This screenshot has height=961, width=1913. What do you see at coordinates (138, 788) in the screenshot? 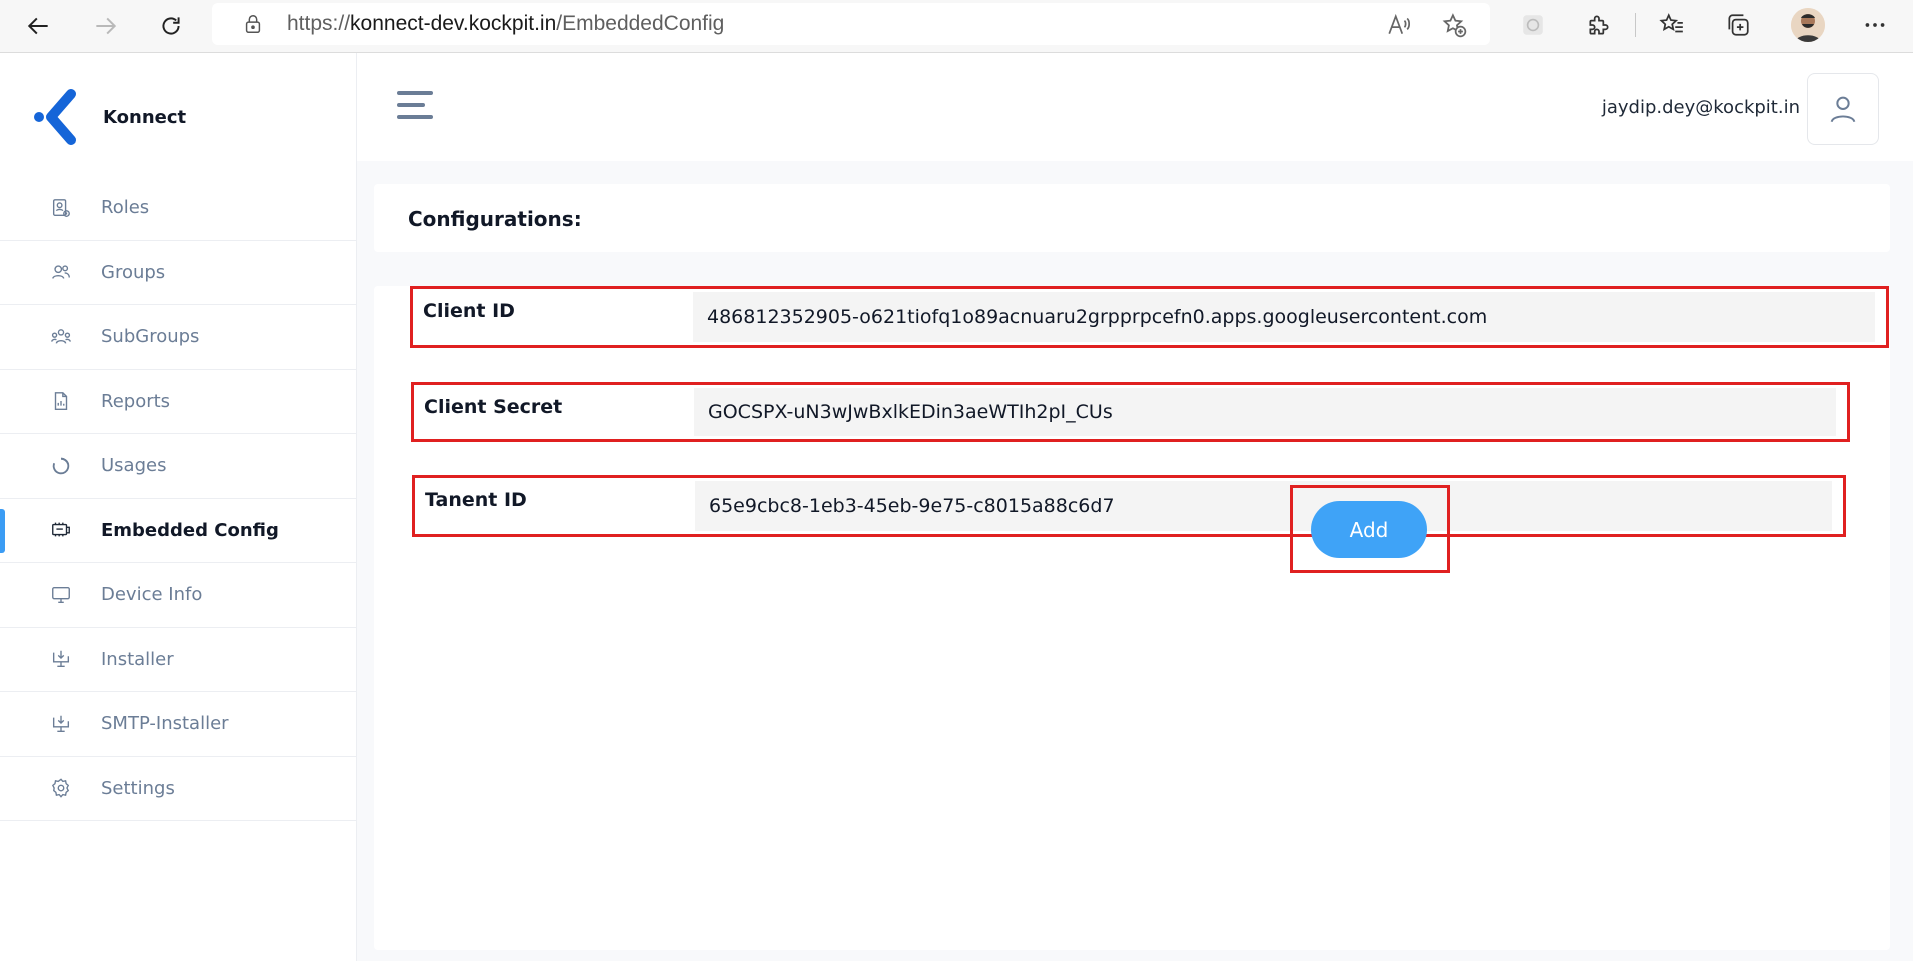
I see `sidebar-item-label: Settings` at bounding box center [138, 788].